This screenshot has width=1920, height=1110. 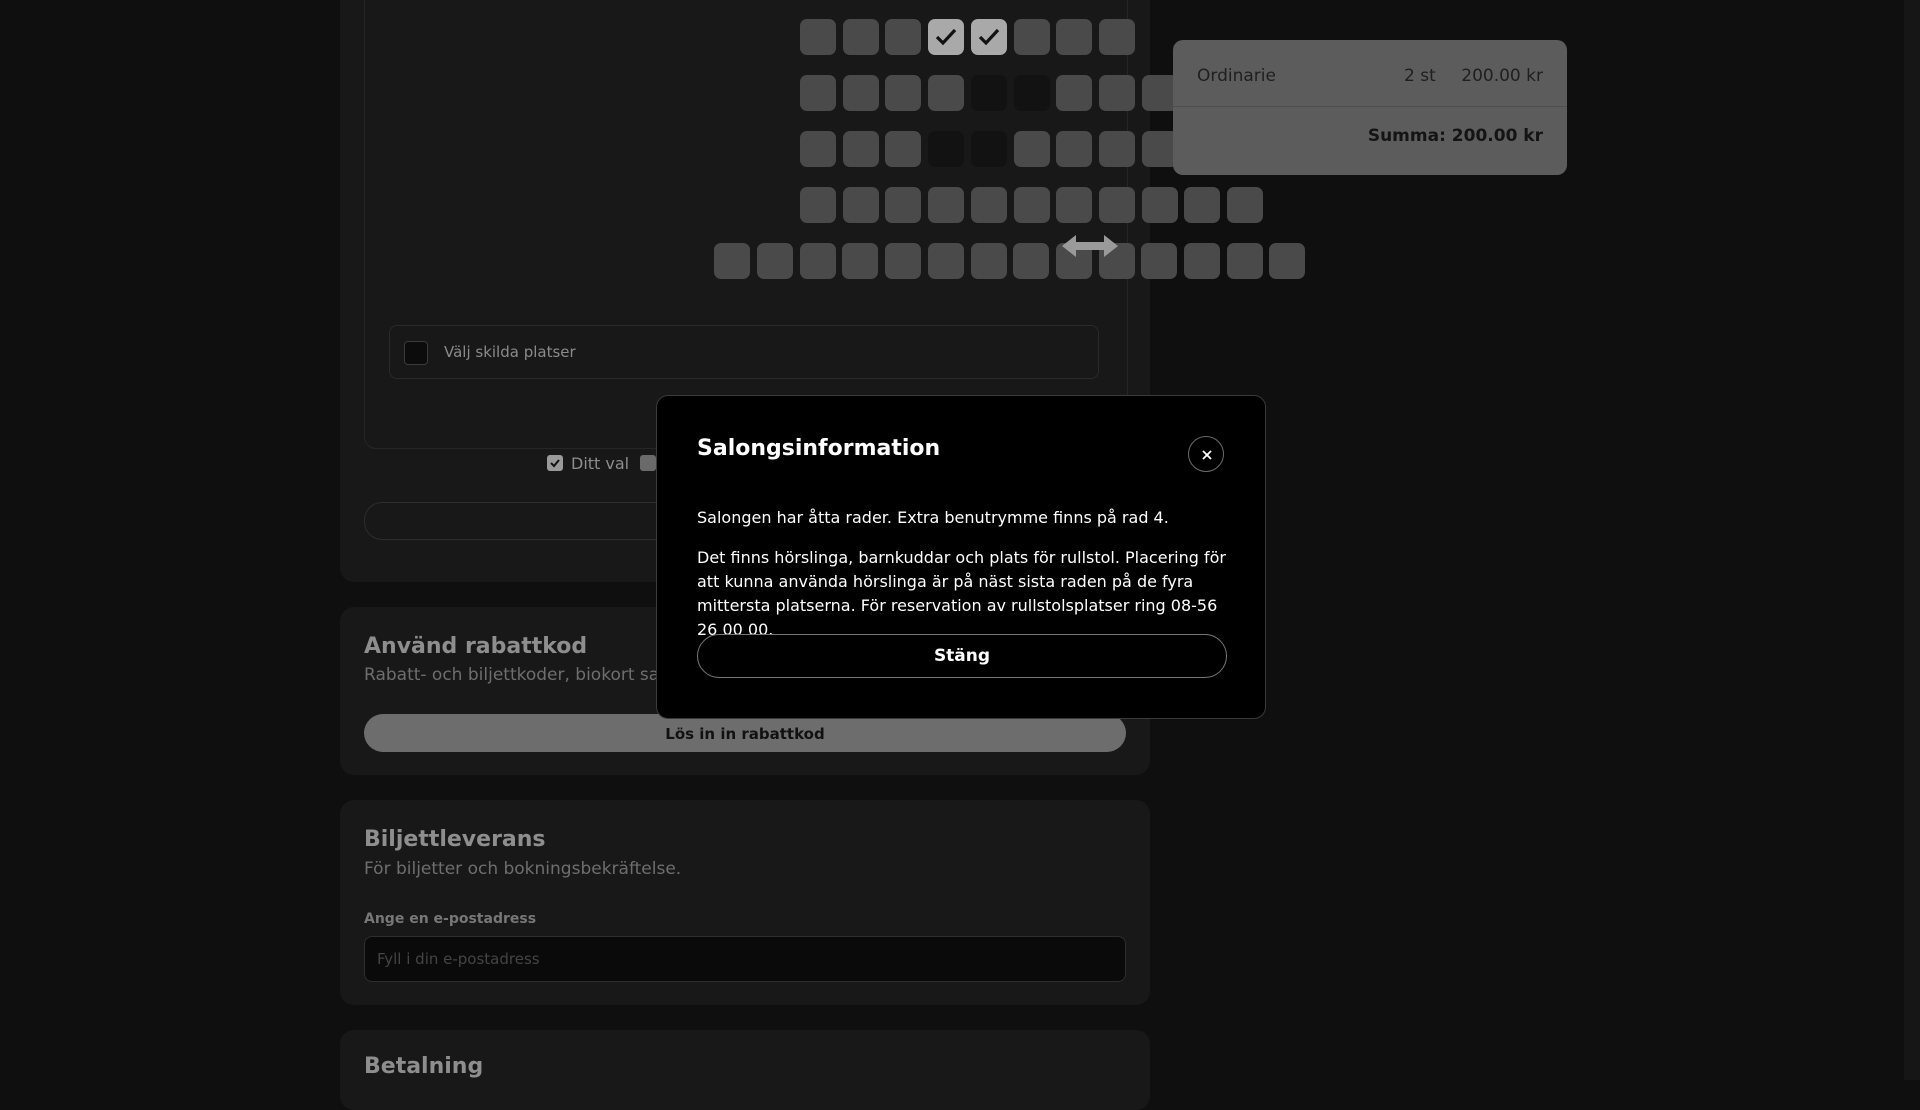 I want to click on discount-title: Använd rabattkod, so click(x=476, y=646).